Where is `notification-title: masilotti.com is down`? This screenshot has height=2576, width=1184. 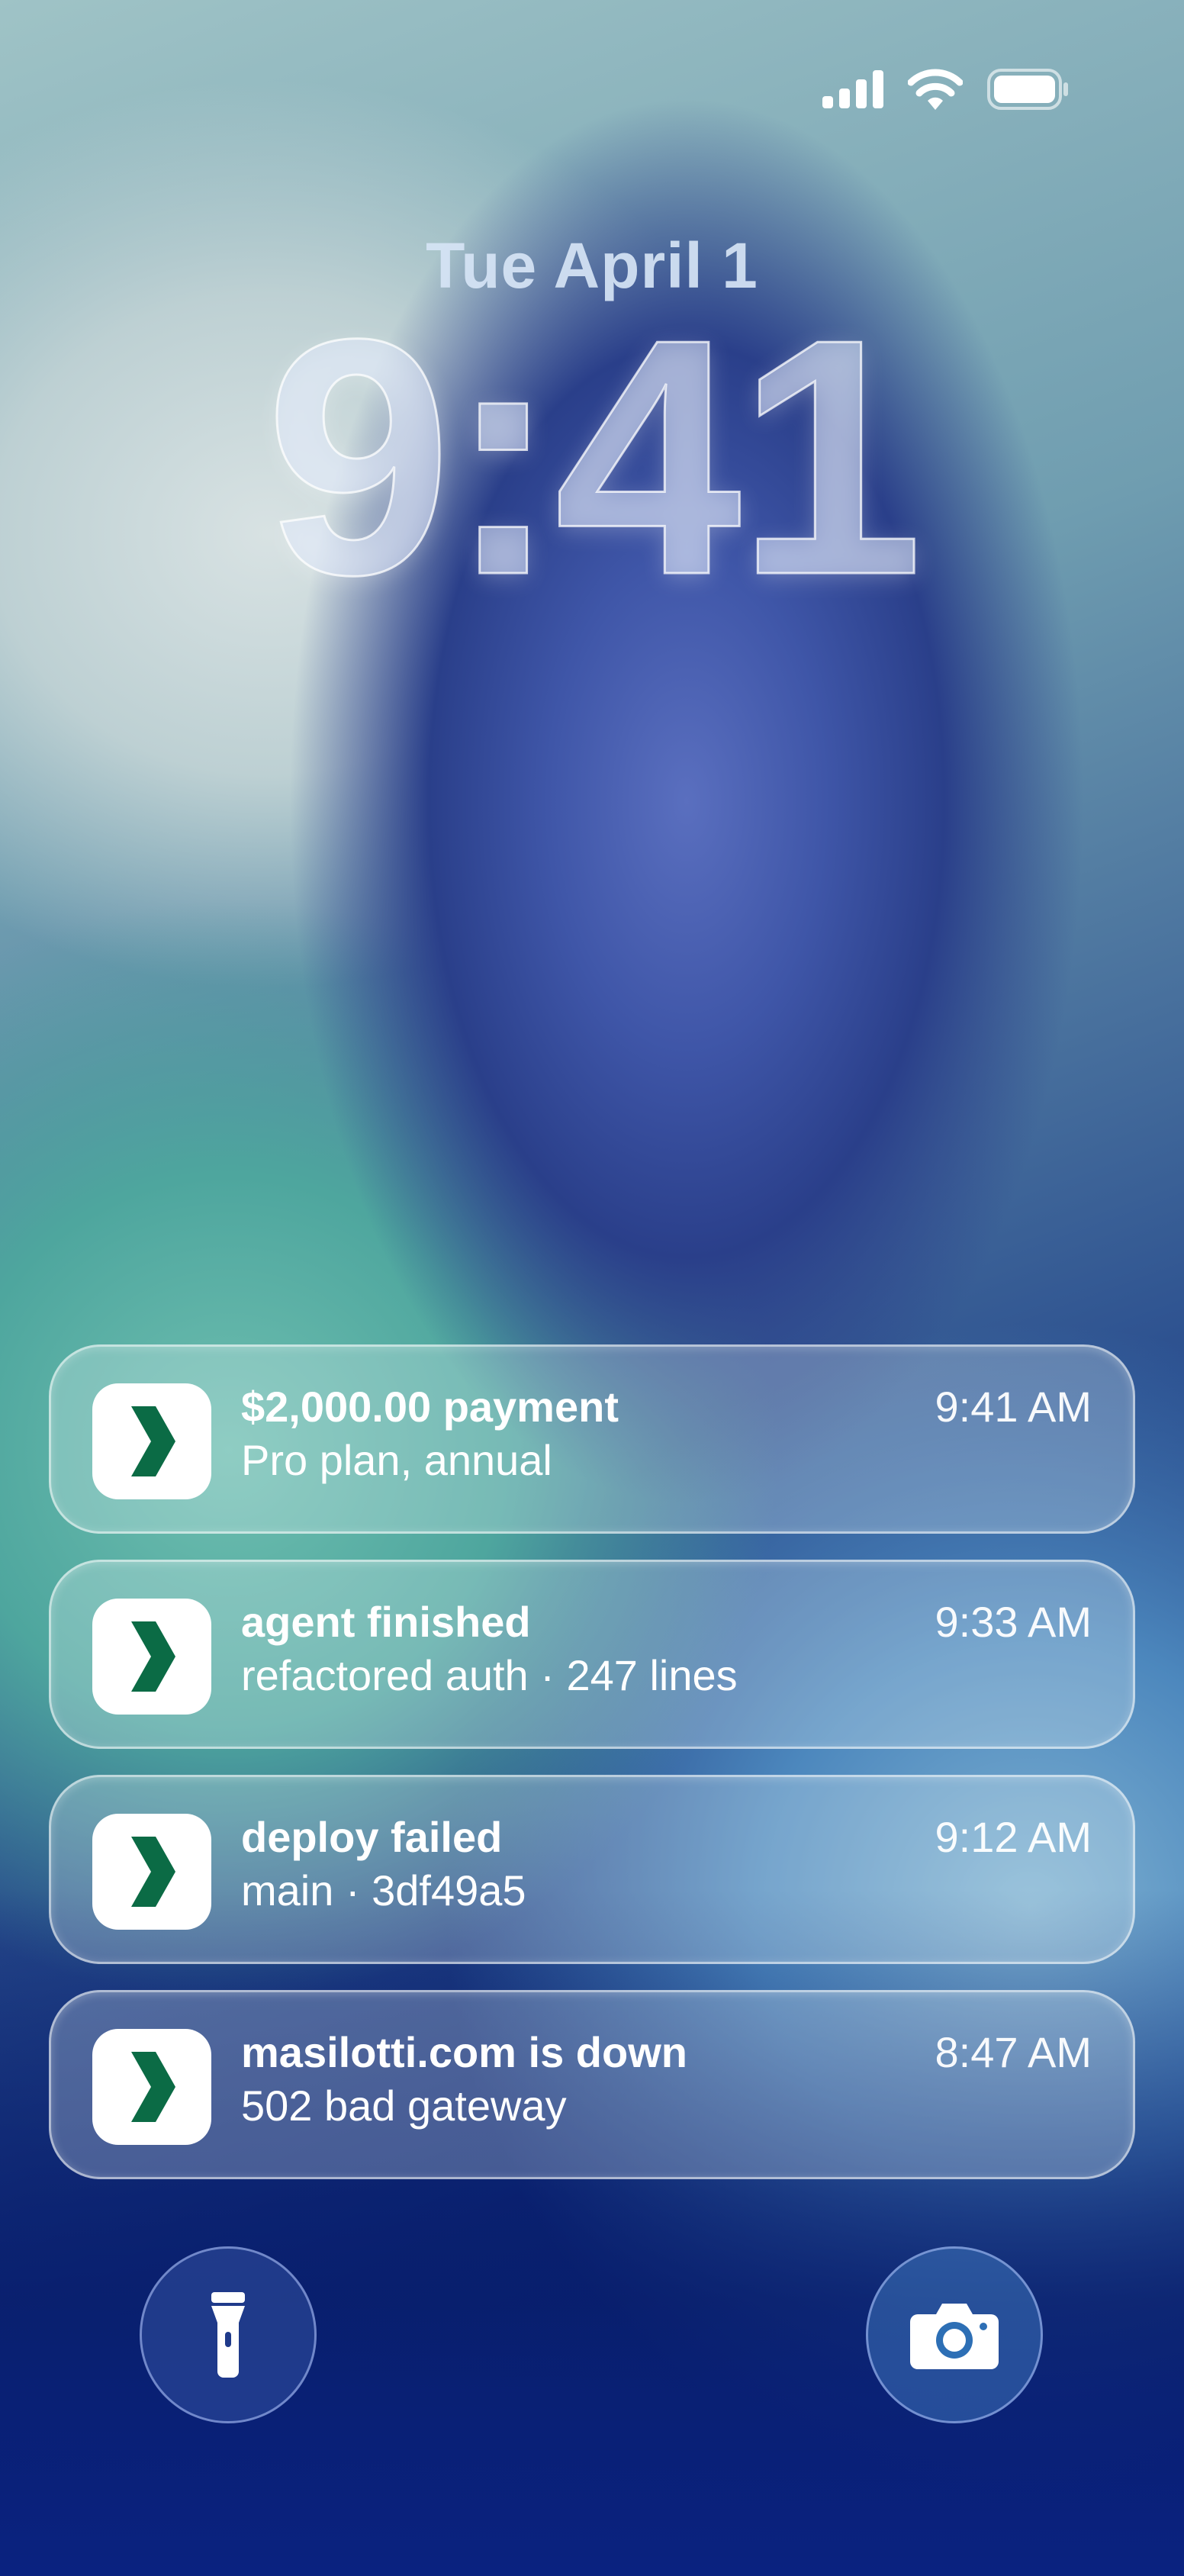
notification-title: masilotti.com is down is located at coordinates (464, 2052).